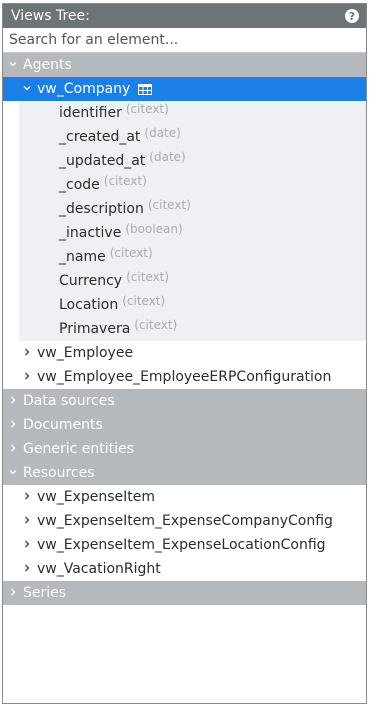 This screenshot has width=372, height=708. Describe the element at coordinates (69, 401) in the screenshot. I see `section-label: Data sources` at that location.